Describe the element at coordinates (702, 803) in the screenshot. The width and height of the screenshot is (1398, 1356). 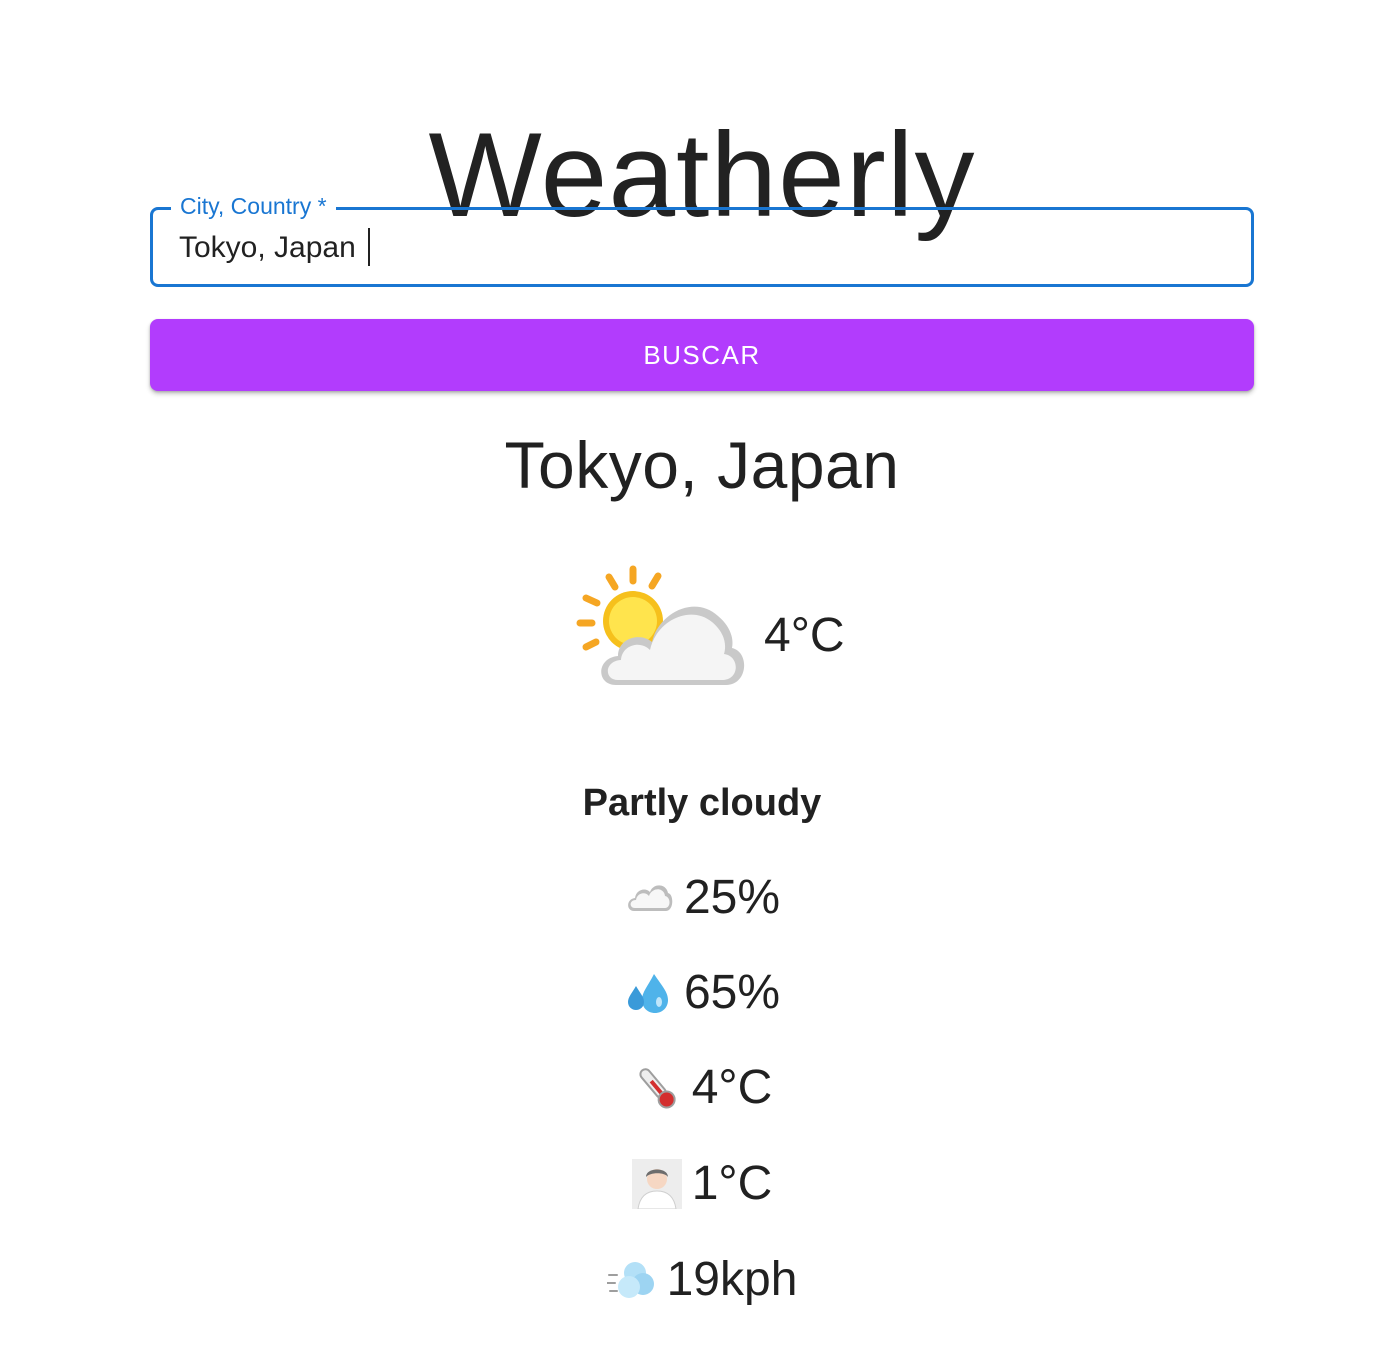
I see `weather-condition: Partly cloudy` at that location.